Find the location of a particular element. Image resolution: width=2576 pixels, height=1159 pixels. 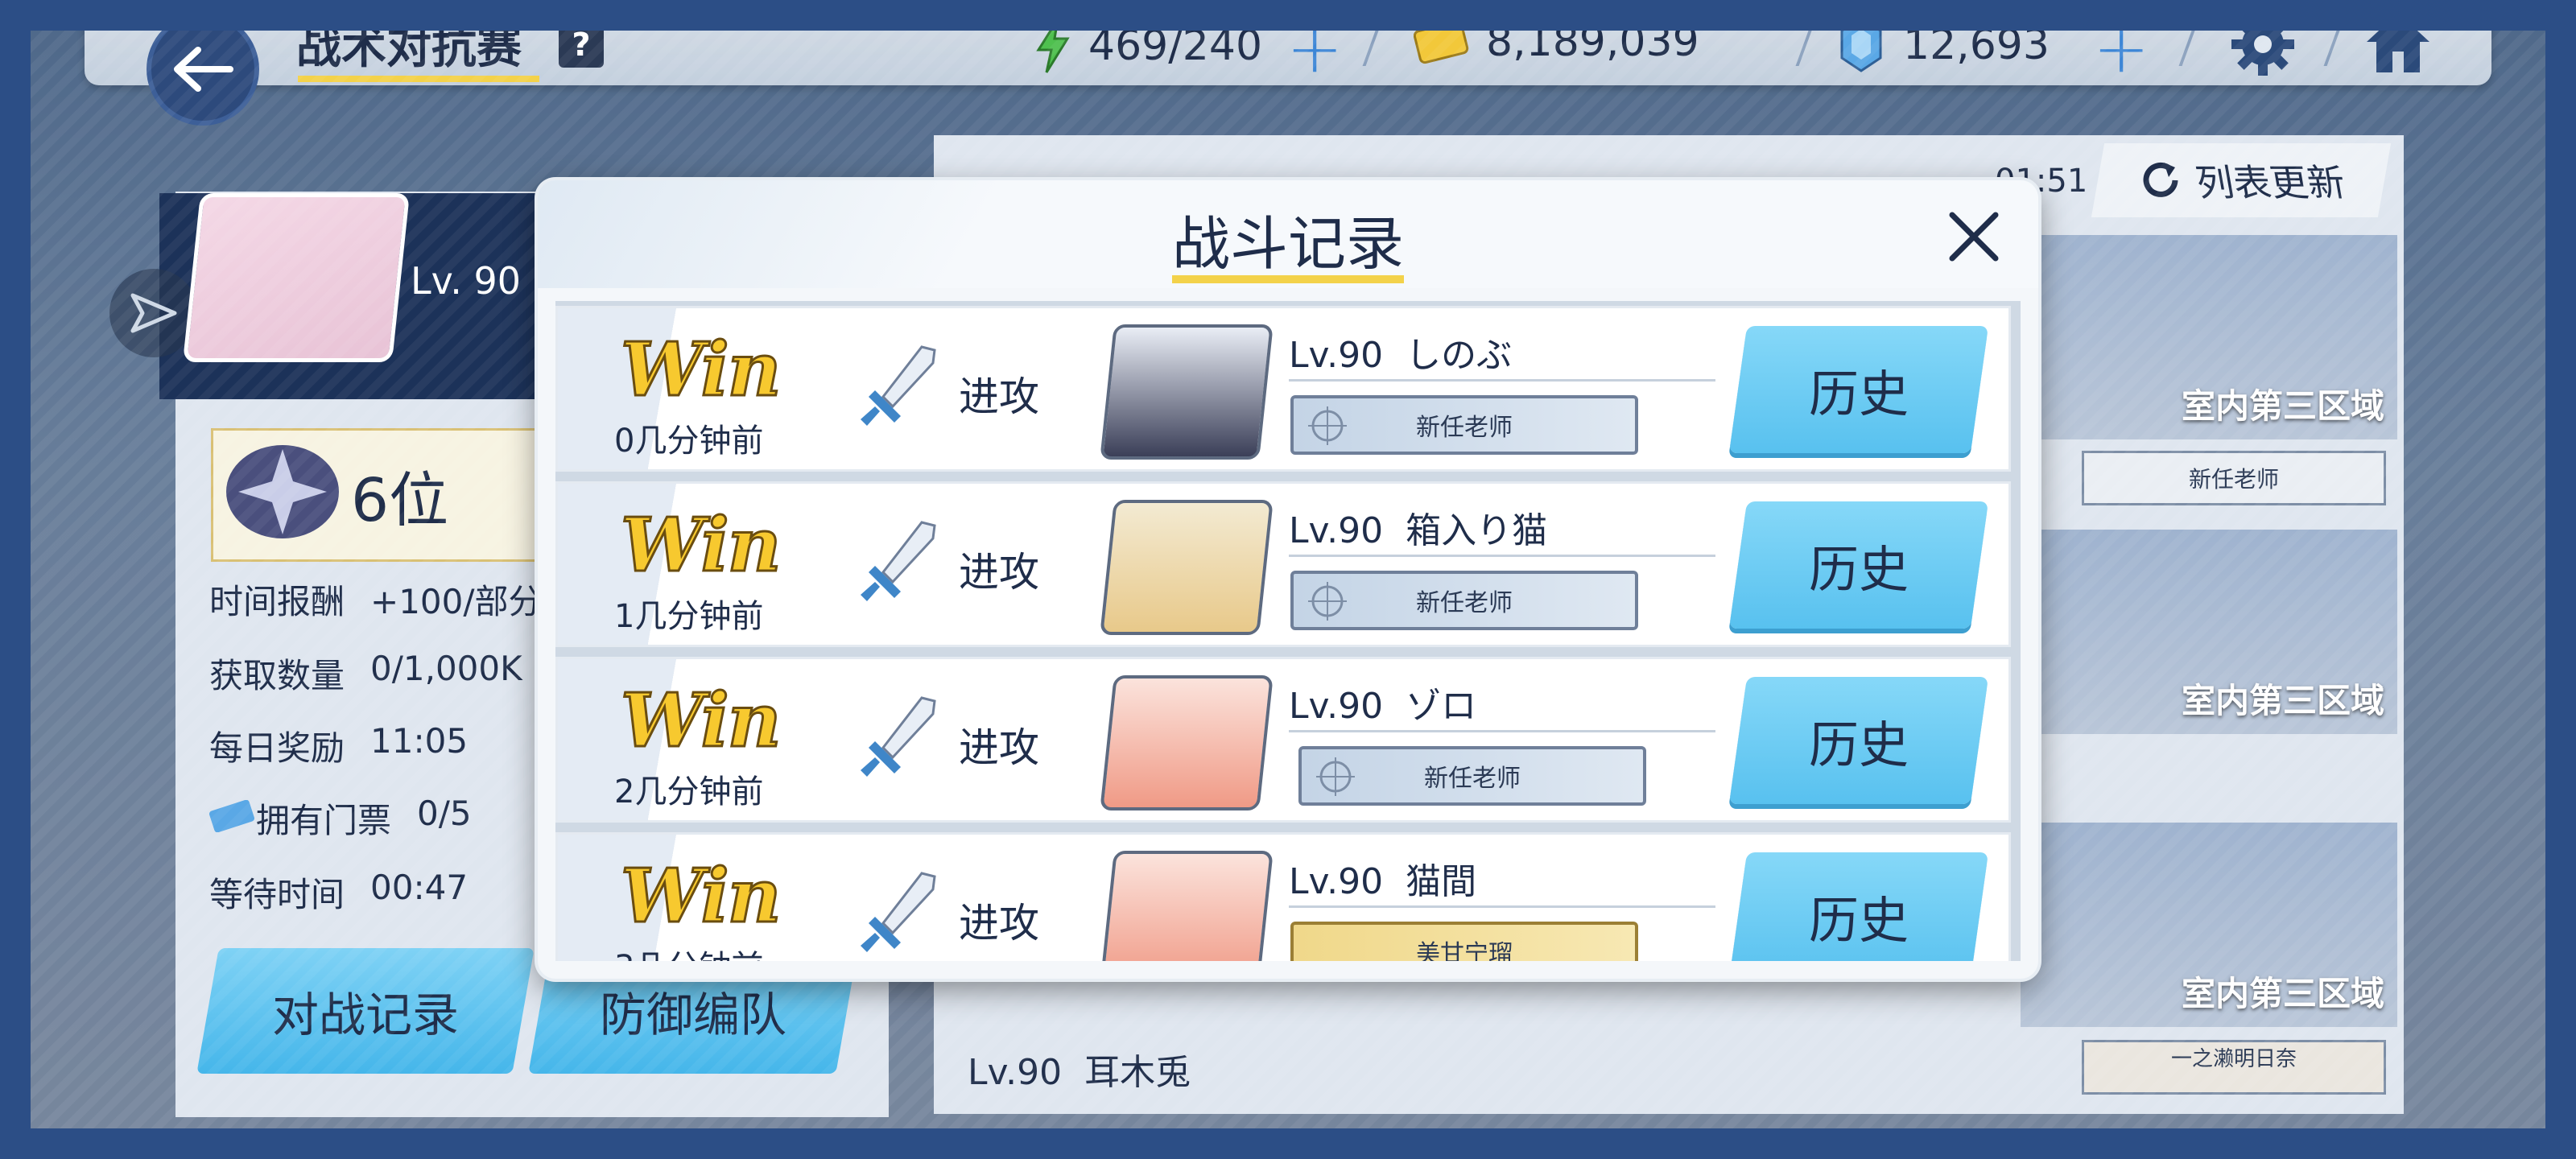

gear-icon is located at coordinates (2262, 44).